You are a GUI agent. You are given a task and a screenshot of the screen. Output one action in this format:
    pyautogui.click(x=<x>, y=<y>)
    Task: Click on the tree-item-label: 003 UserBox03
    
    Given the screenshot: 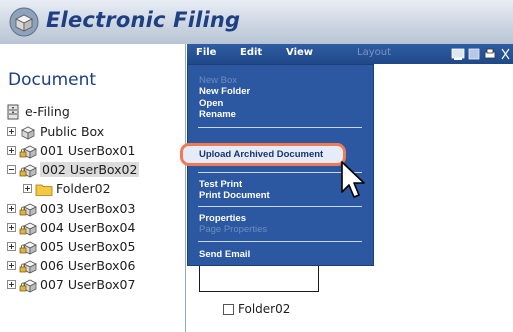 What is the action you would take?
    pyautogui.click(x=88, y=208)
    